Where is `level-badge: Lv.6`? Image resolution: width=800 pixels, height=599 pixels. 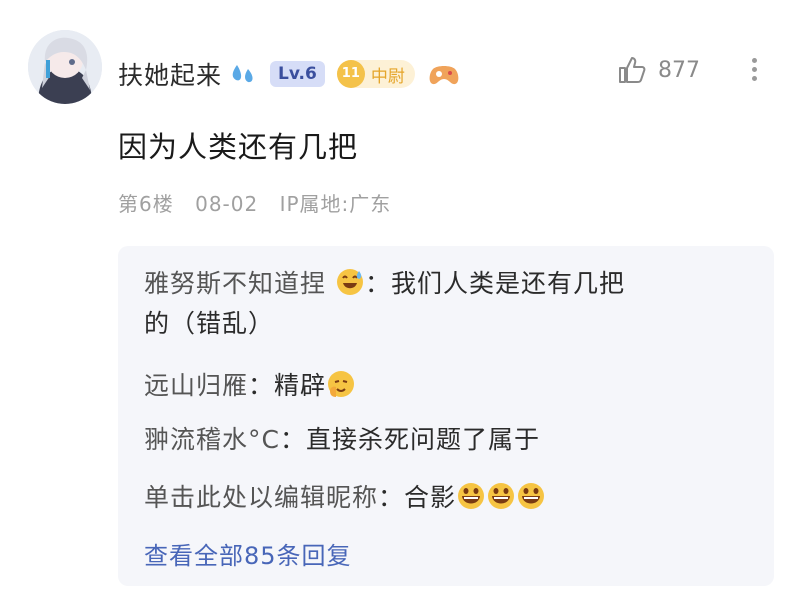
level-badge: Lv.6 is located at coordinates (297, 74).